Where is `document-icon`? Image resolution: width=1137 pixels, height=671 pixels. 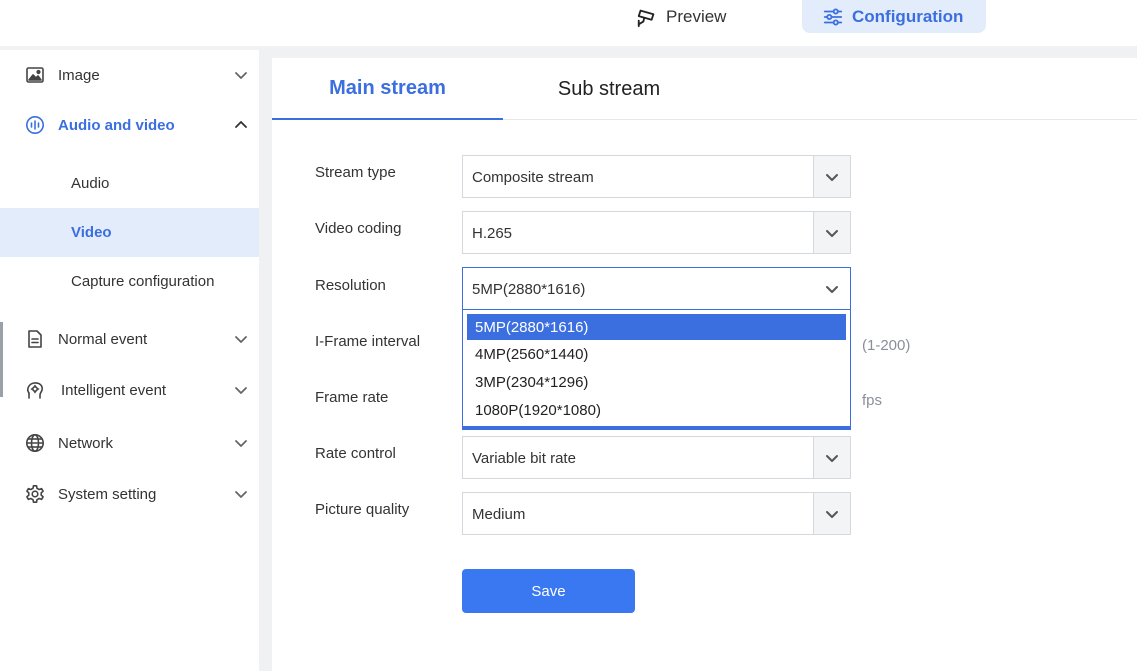 document-icon is located at coordinates (35, 339).